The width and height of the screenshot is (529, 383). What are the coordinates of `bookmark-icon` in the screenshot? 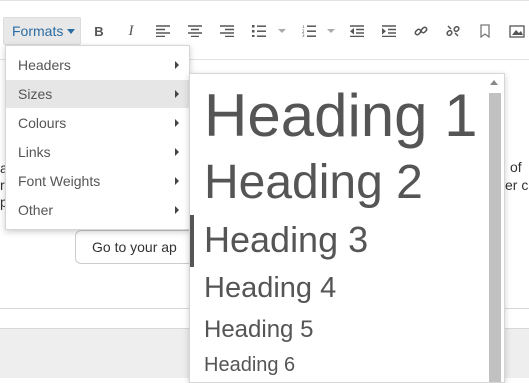 It's located at (485, 31).